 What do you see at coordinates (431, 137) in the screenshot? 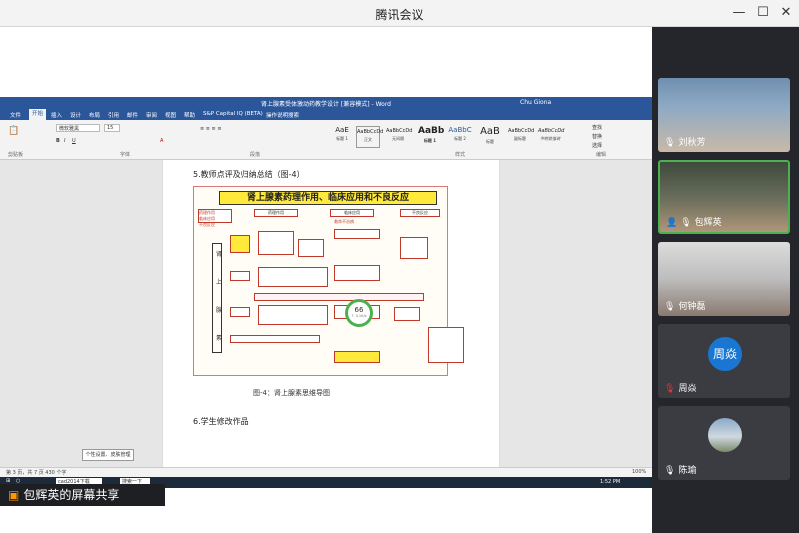
I see `style-heading1-b: AaBb 标题 1` at bounding box center [431, 137].